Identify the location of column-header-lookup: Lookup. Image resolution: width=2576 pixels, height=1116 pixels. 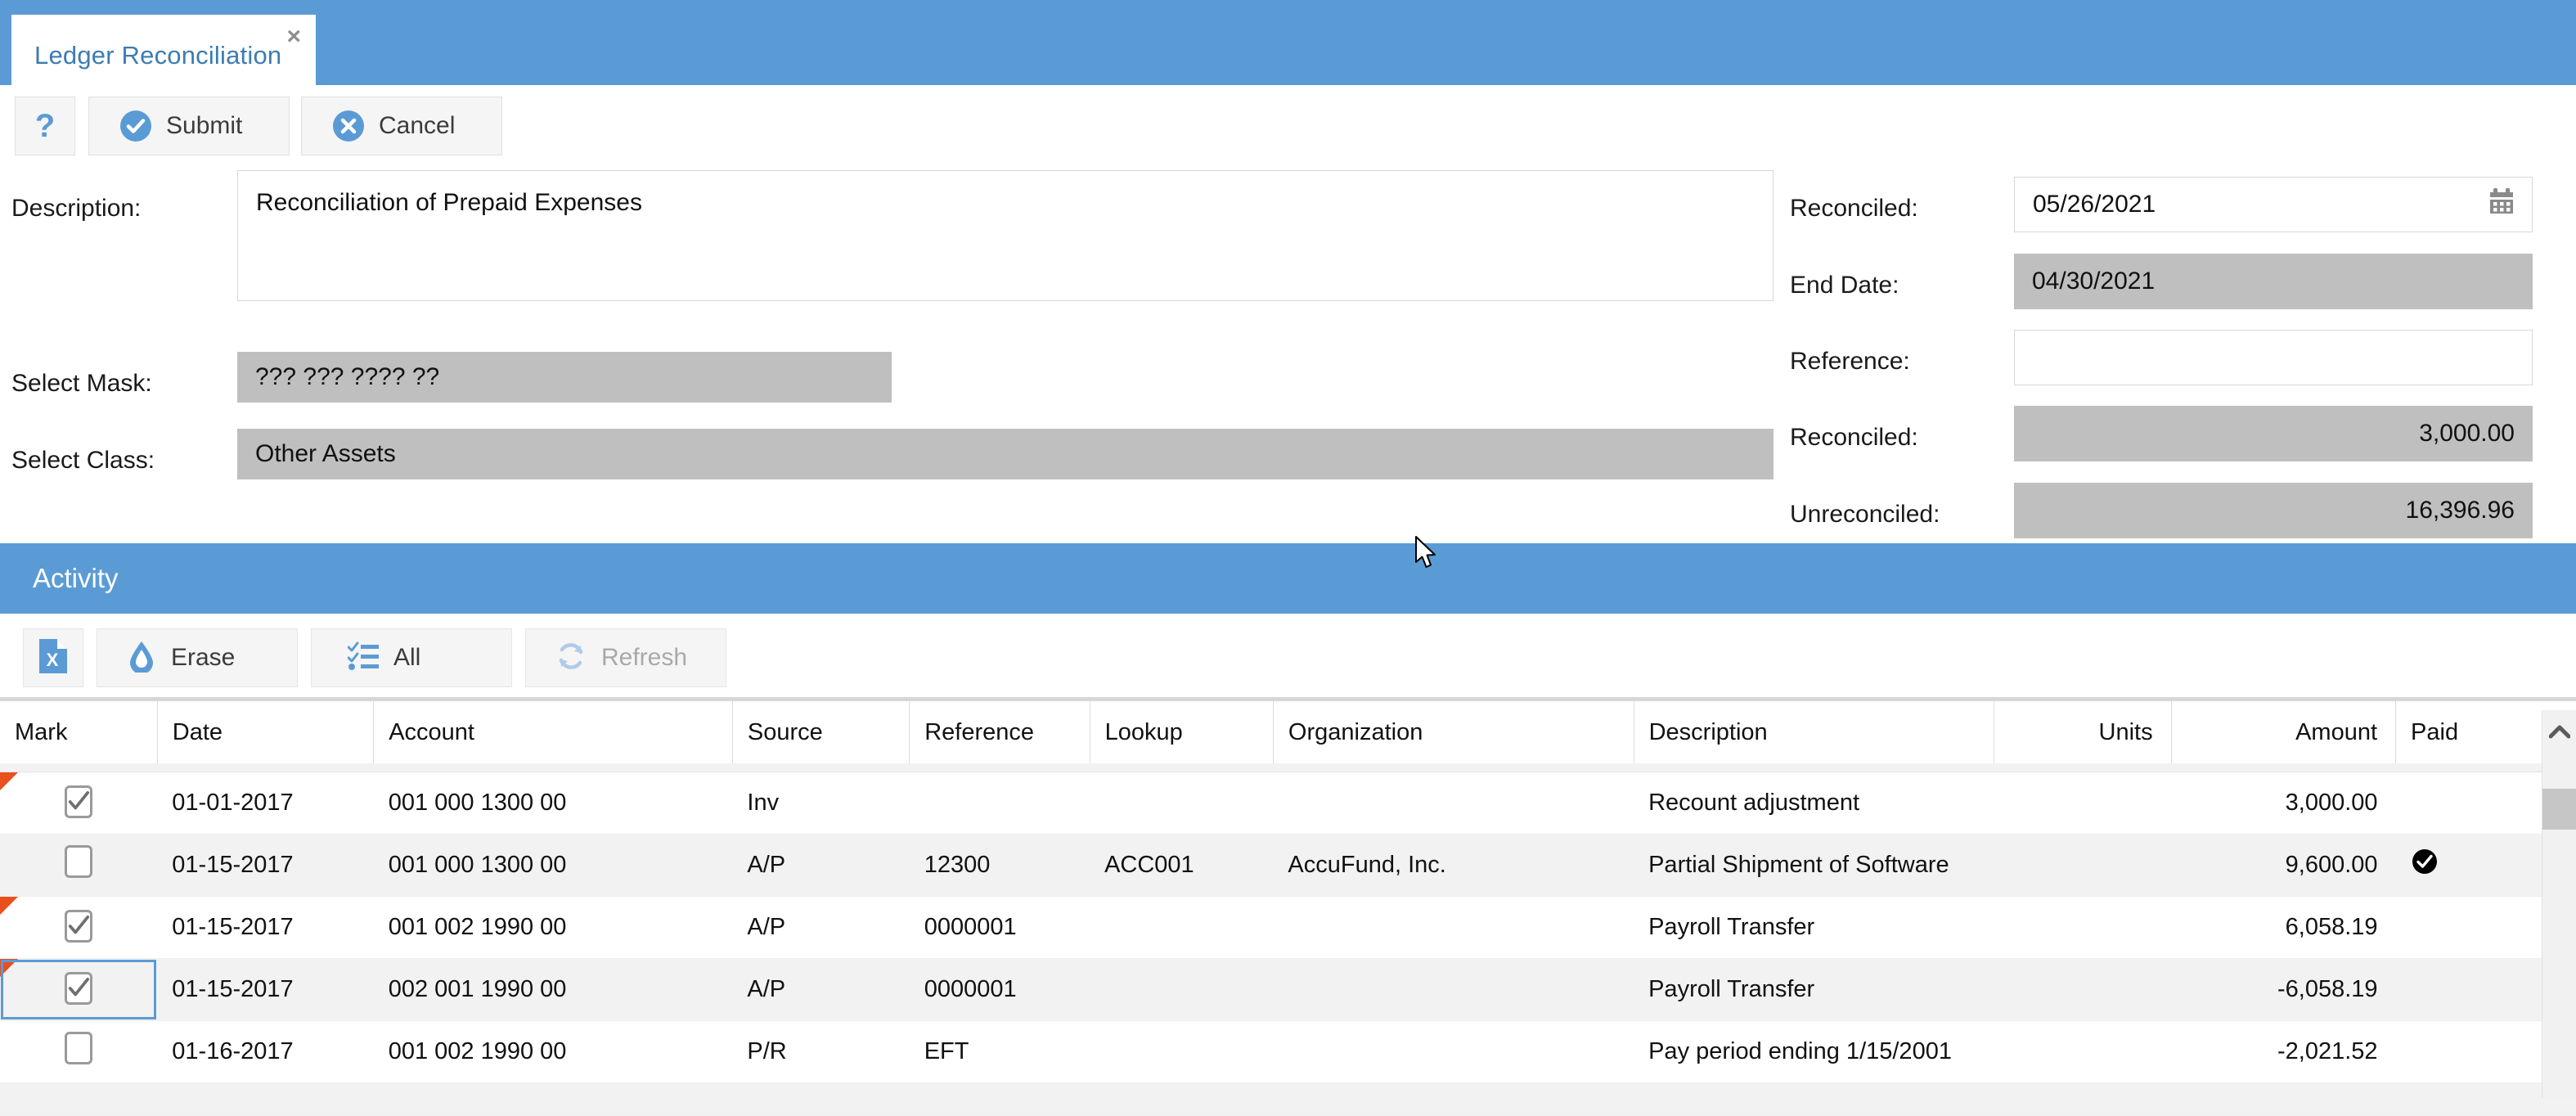
(1182, 732).